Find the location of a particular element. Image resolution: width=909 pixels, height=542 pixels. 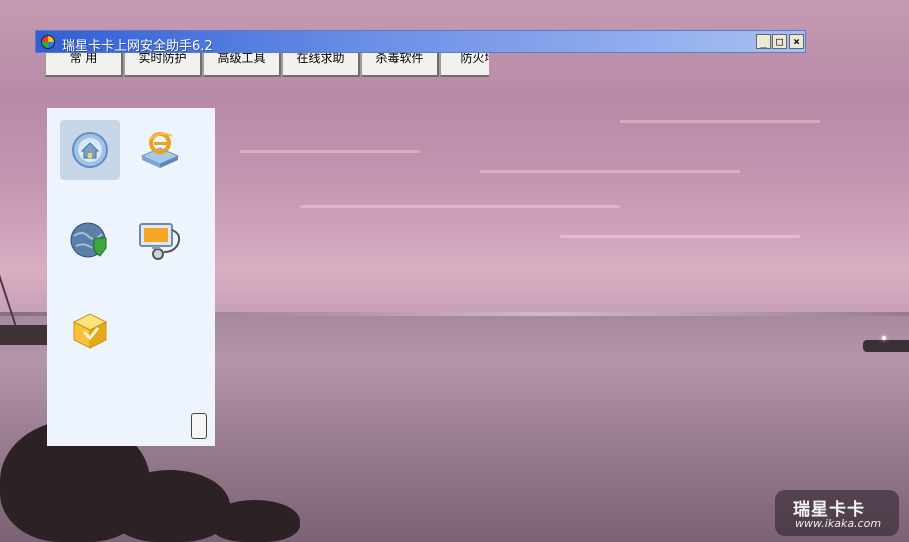

gold-box-icon is located at coordinates (90, 331).